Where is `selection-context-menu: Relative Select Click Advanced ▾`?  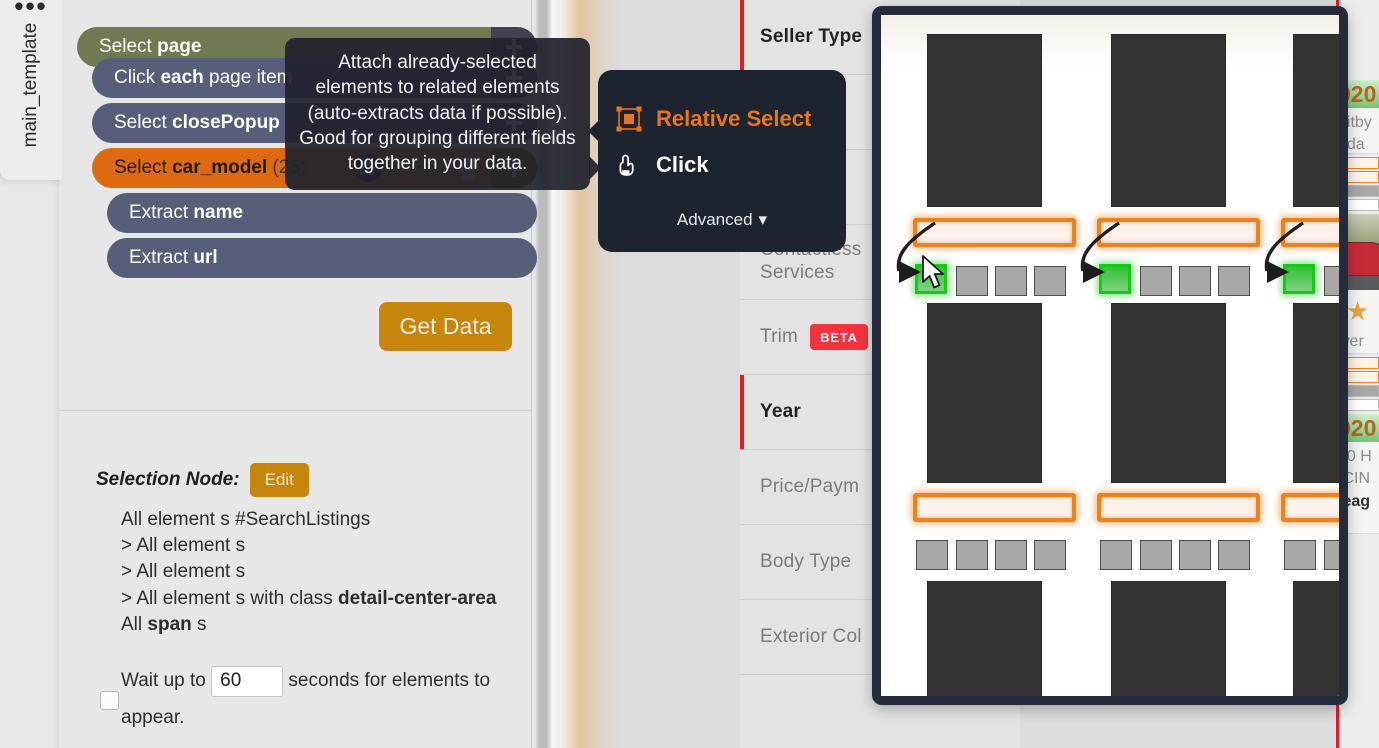
selection-context-menu: Relative Select Click Advanced ▾ is located at coordinates (717, 161).